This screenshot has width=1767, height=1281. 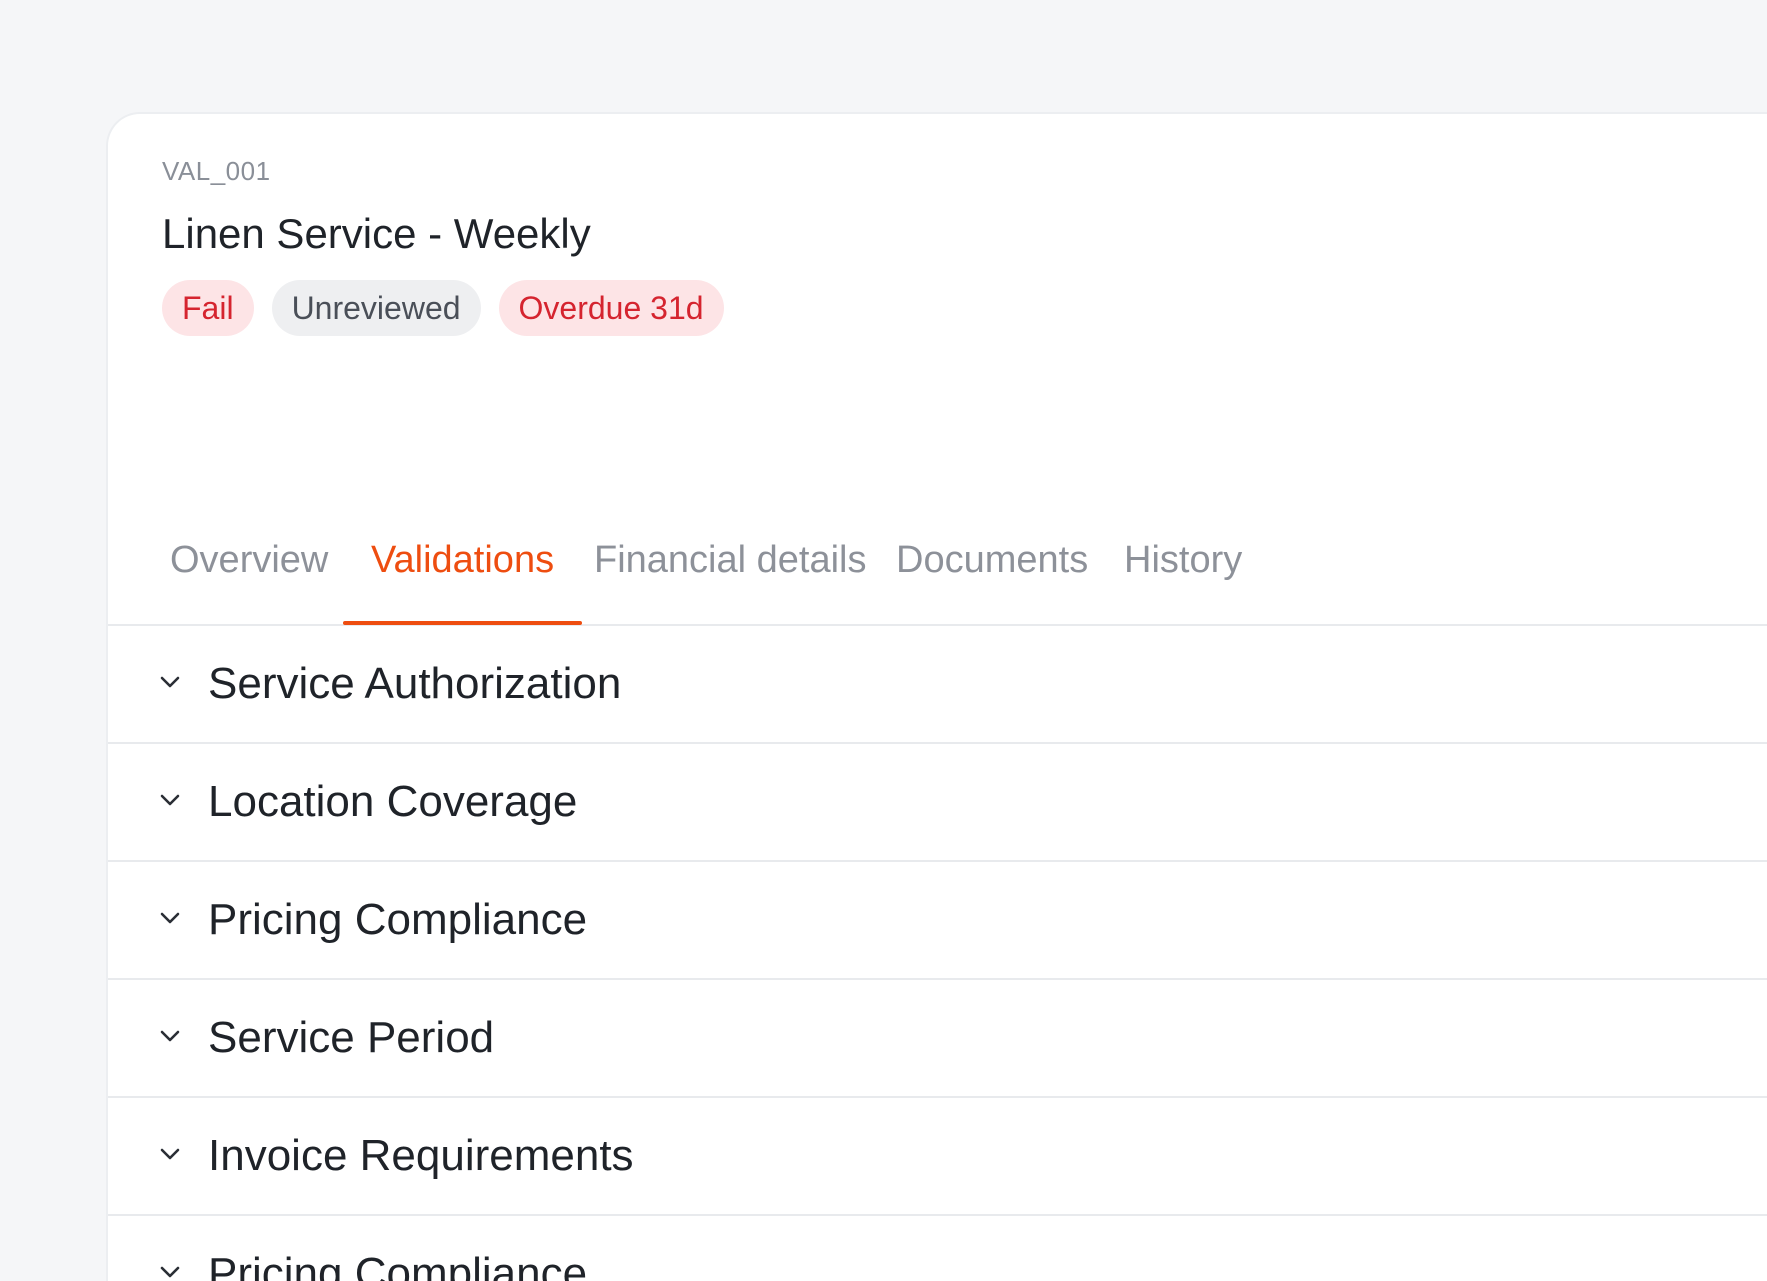 What do you see at coordinates (463, 566) in the screenshot?
I see `tab-validations: Validations` at bounding box center [463, 566].